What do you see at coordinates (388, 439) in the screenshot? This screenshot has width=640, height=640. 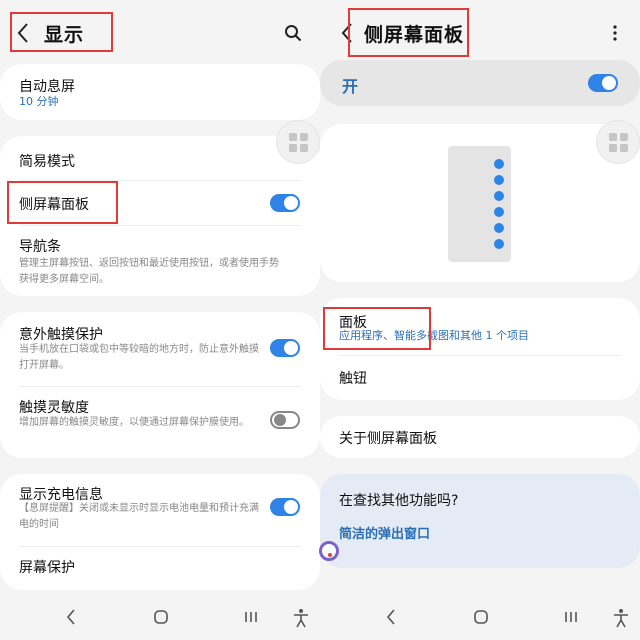 I see `about-edge-panels: 关于侧屏幕面板` at bounding box center [388, 439].